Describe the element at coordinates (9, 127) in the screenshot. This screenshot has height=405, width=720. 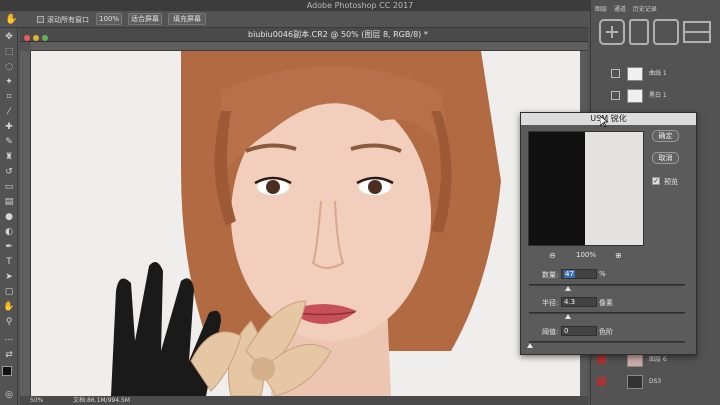
I see `healing-icon: ✚` at that location.